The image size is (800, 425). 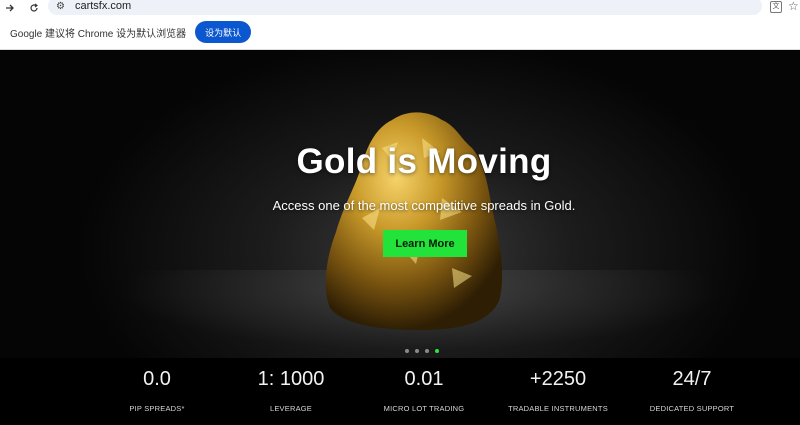 What do you see at coordinates (60, 6) in the screenshot?
I see `site-info-icon: ⚙` at bounding box center [60, 6].